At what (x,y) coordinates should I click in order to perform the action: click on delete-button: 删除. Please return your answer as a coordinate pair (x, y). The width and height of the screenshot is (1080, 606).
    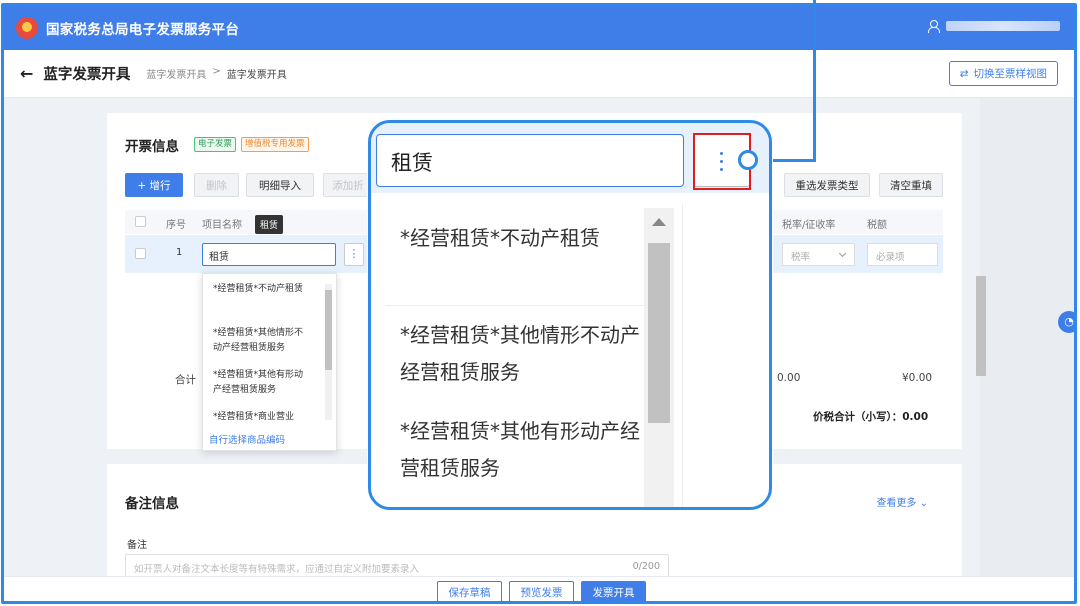
    Looking at the image, I should click on (216, 185).